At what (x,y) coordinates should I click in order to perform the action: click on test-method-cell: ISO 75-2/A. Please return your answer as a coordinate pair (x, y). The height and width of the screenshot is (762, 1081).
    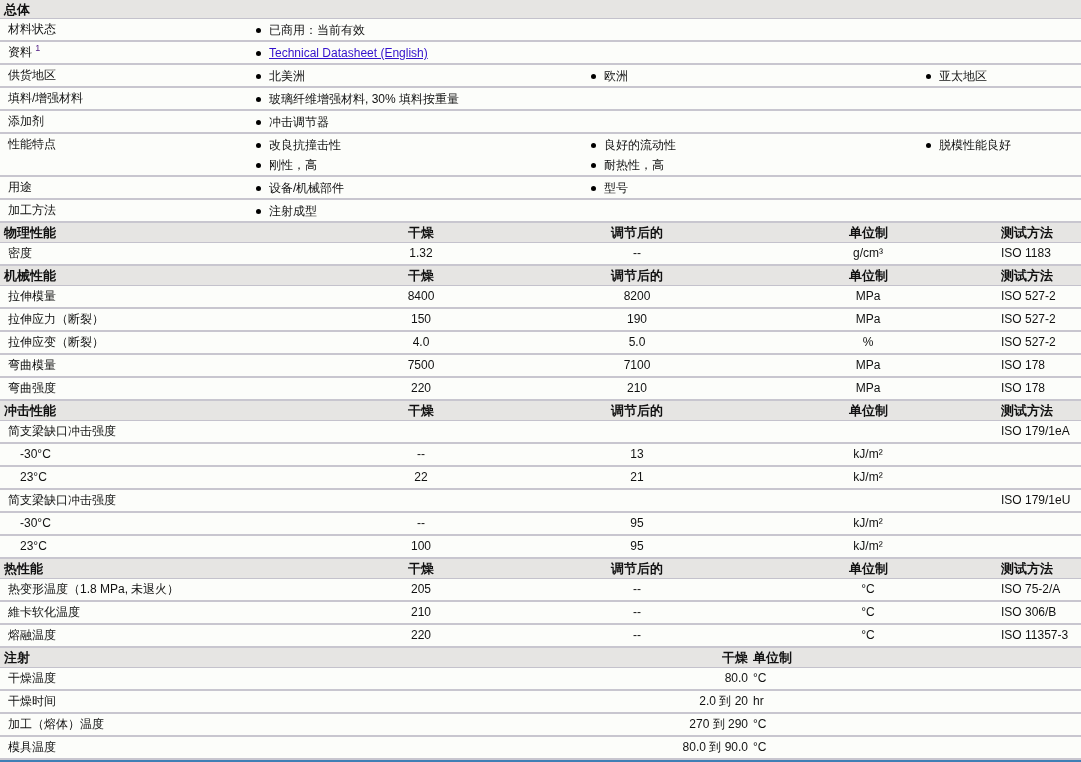
    Looking at the image, I should click on (1031, 589).